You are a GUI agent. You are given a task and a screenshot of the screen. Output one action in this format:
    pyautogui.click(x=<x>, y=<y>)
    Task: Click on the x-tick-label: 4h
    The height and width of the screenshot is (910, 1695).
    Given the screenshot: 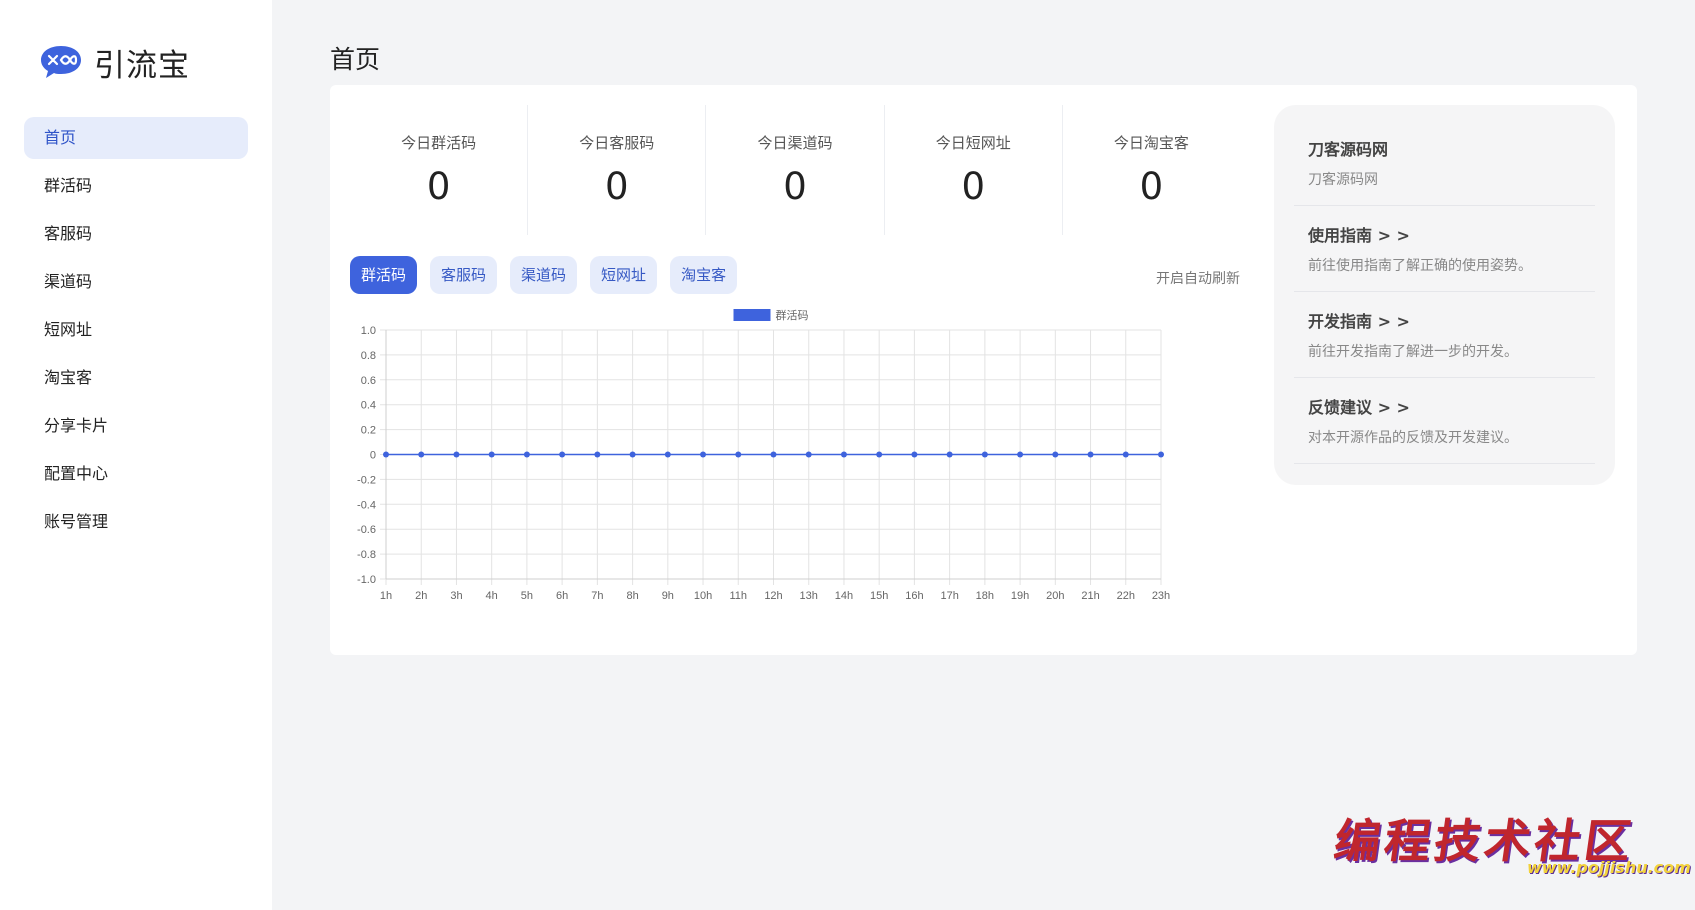 What is the action you would take?
    pyautogui.click(x=492, y=596)
    